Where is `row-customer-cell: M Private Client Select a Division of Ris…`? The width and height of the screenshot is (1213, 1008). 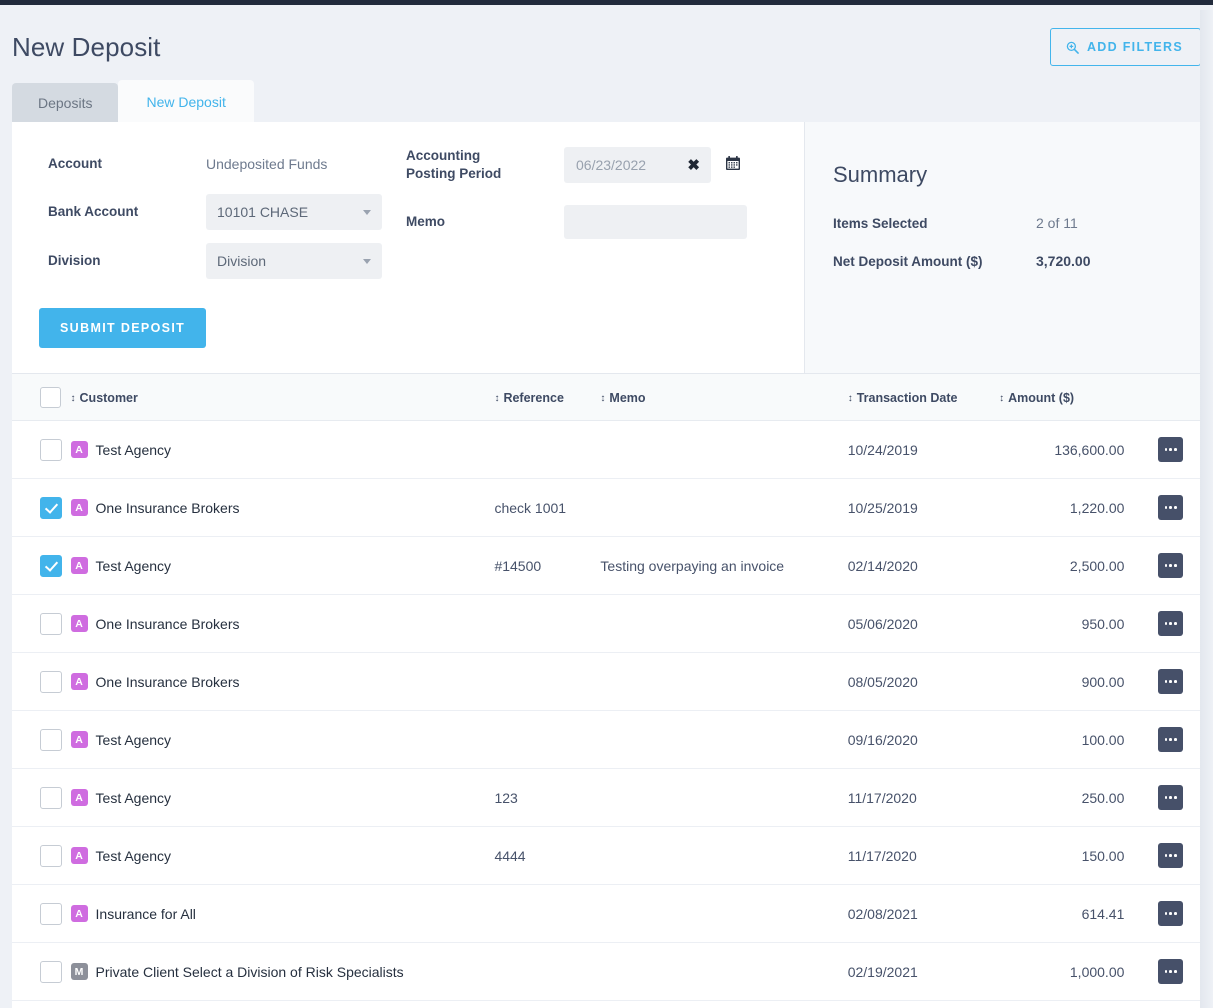 row-customer-cell: M Private Client Select a Division of Ris… is located at coordinates (282, 971).